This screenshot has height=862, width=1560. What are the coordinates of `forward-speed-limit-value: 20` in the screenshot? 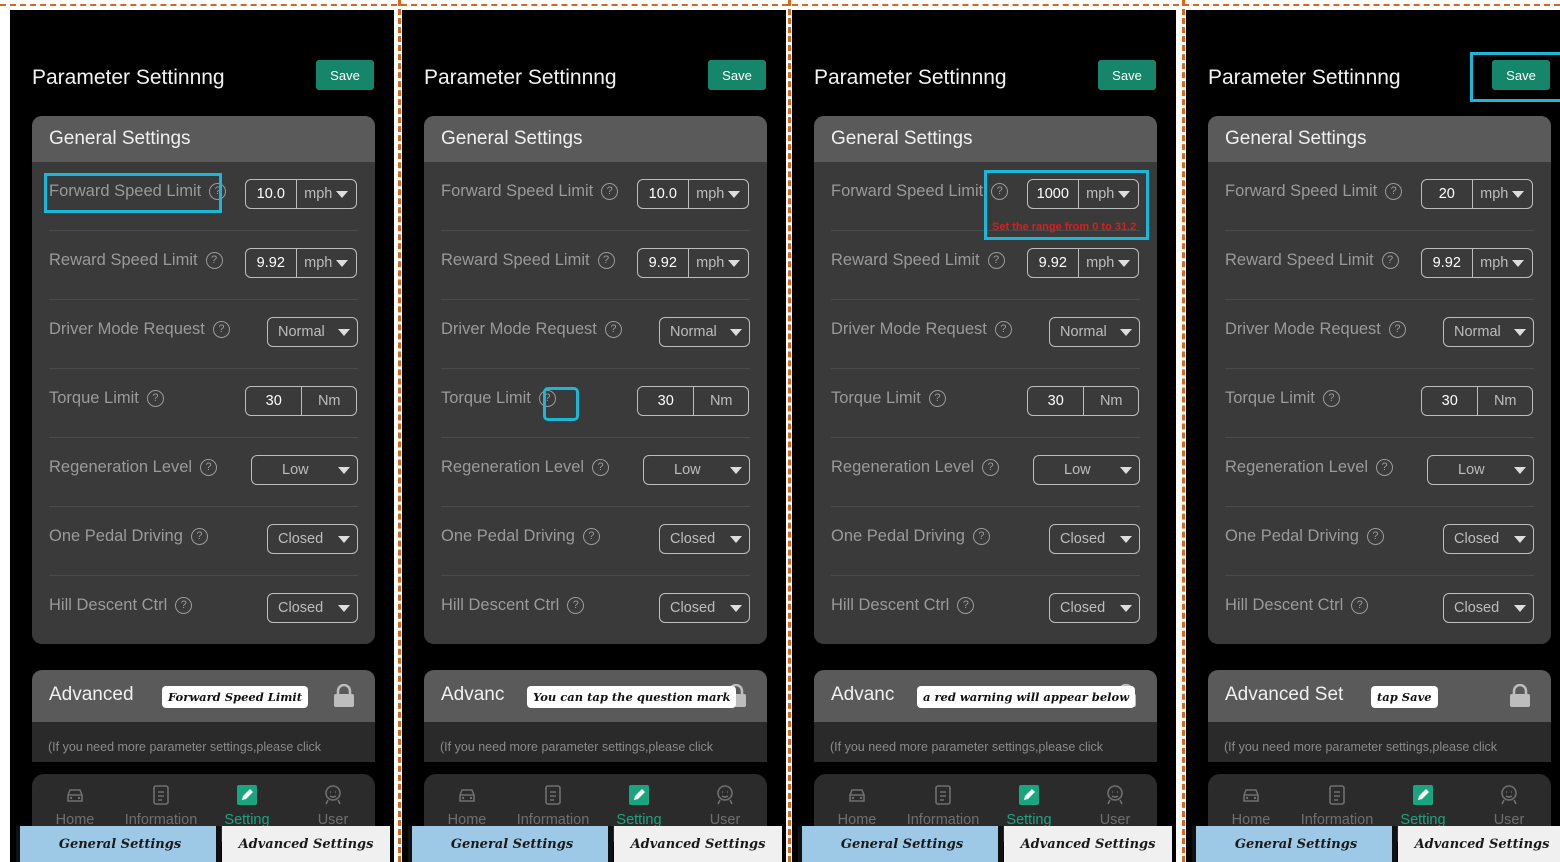 It's located at (1447, 194).